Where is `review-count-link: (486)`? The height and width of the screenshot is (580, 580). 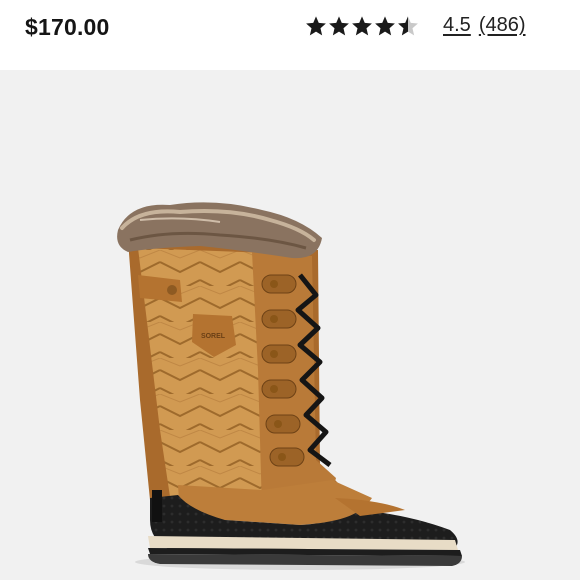
review-count-link: (486) is located at coordinates (502, 25).